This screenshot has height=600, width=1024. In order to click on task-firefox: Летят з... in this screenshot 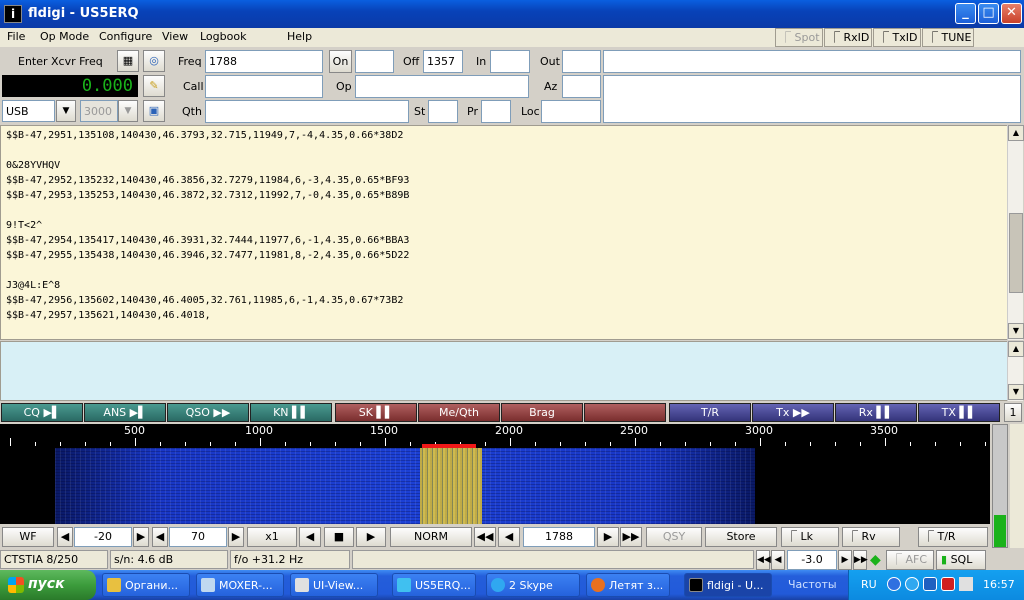, I will do `click(628, 585)`.